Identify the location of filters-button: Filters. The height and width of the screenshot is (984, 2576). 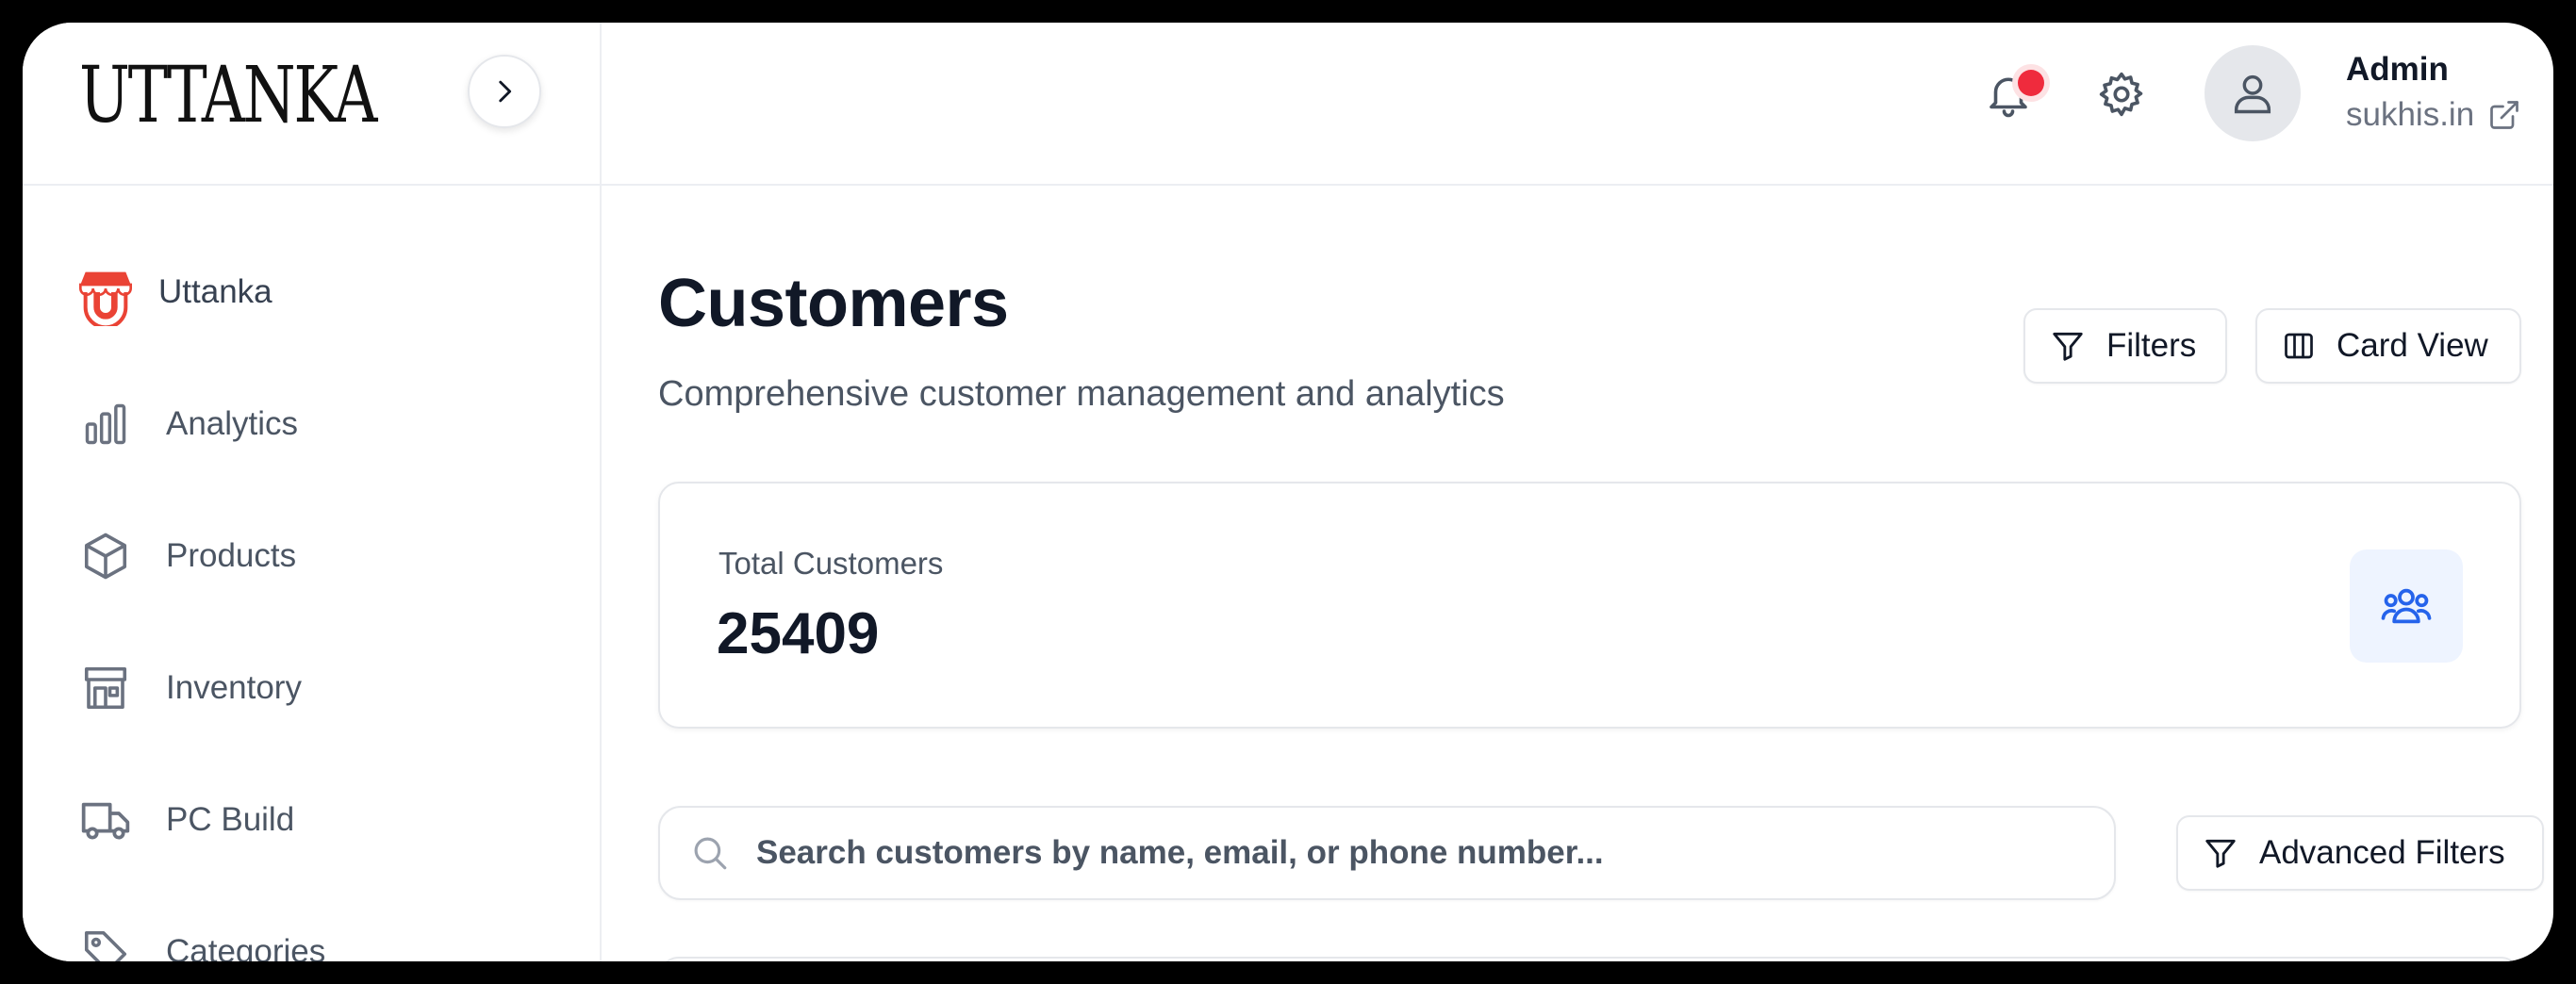
(2125, 346).